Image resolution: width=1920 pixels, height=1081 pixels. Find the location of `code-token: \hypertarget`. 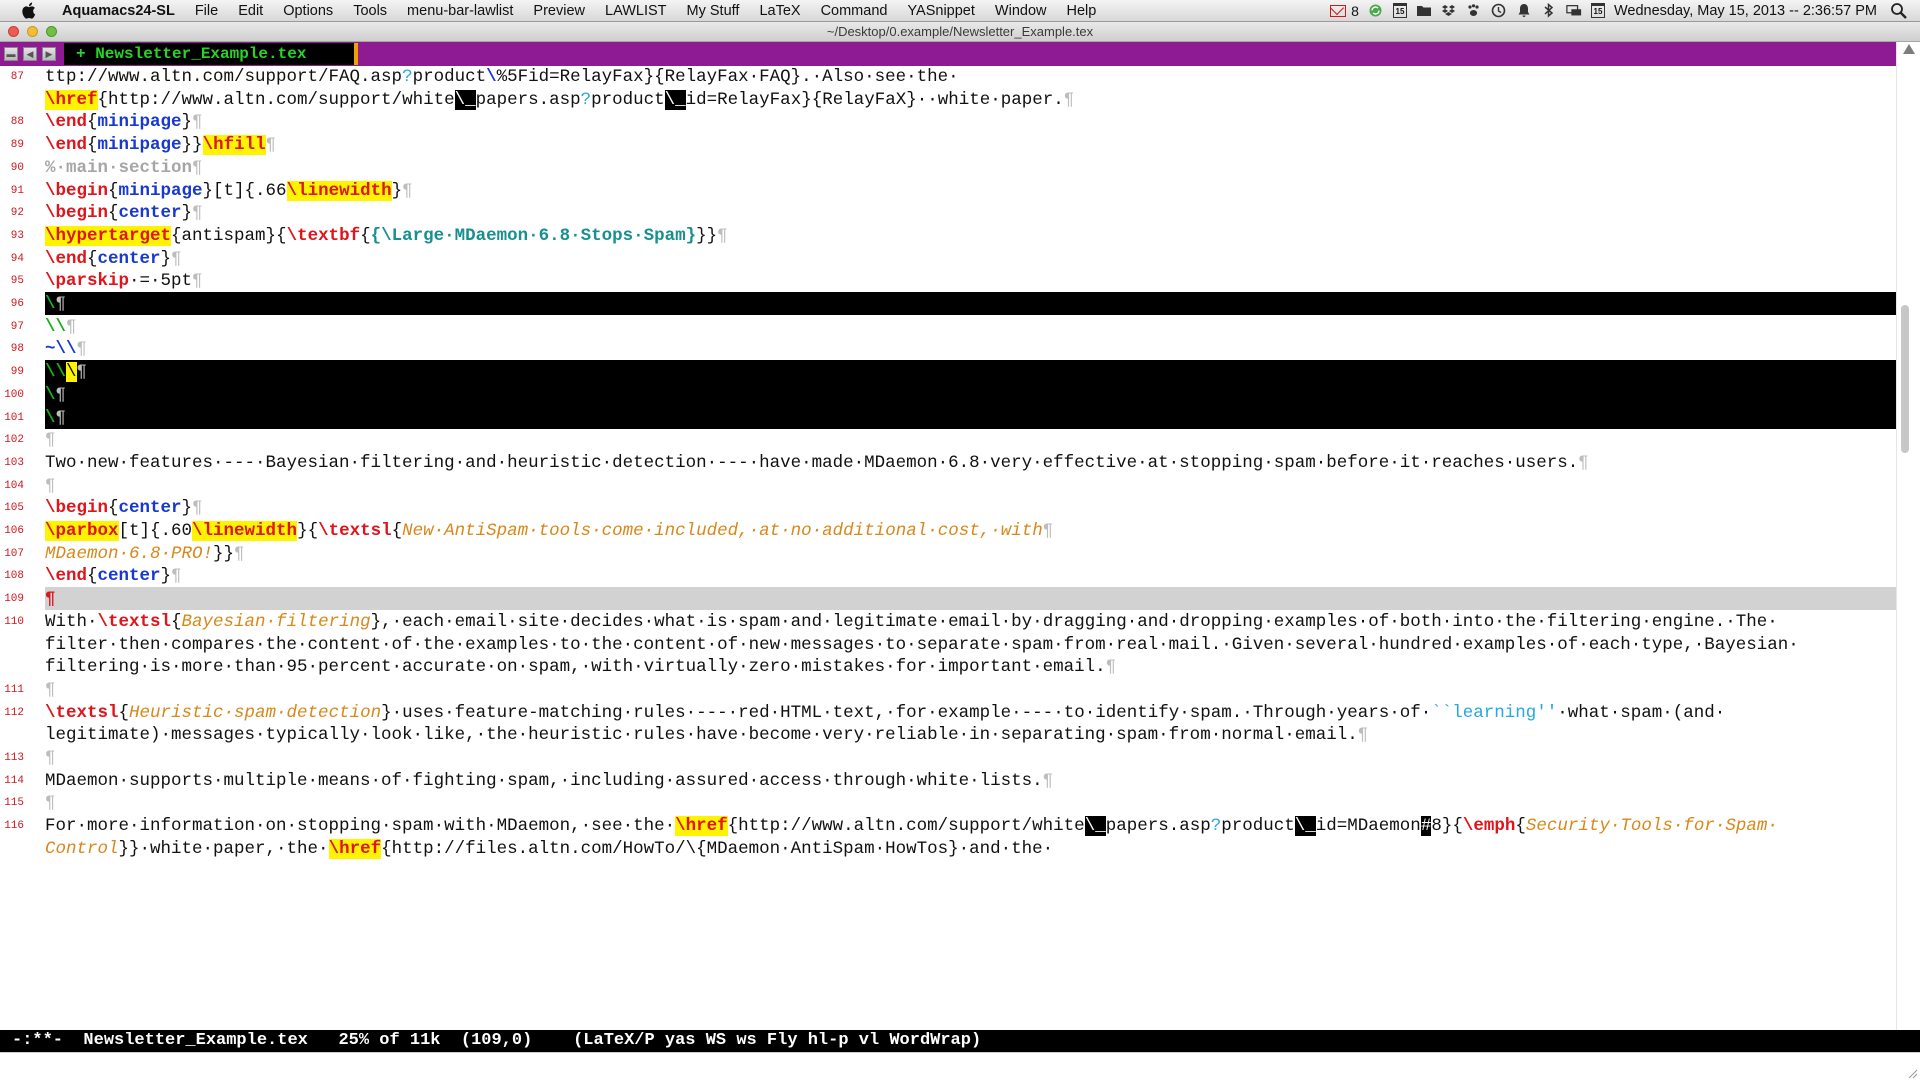

code-token: \hypertarget is located at coordinates (108, 236).